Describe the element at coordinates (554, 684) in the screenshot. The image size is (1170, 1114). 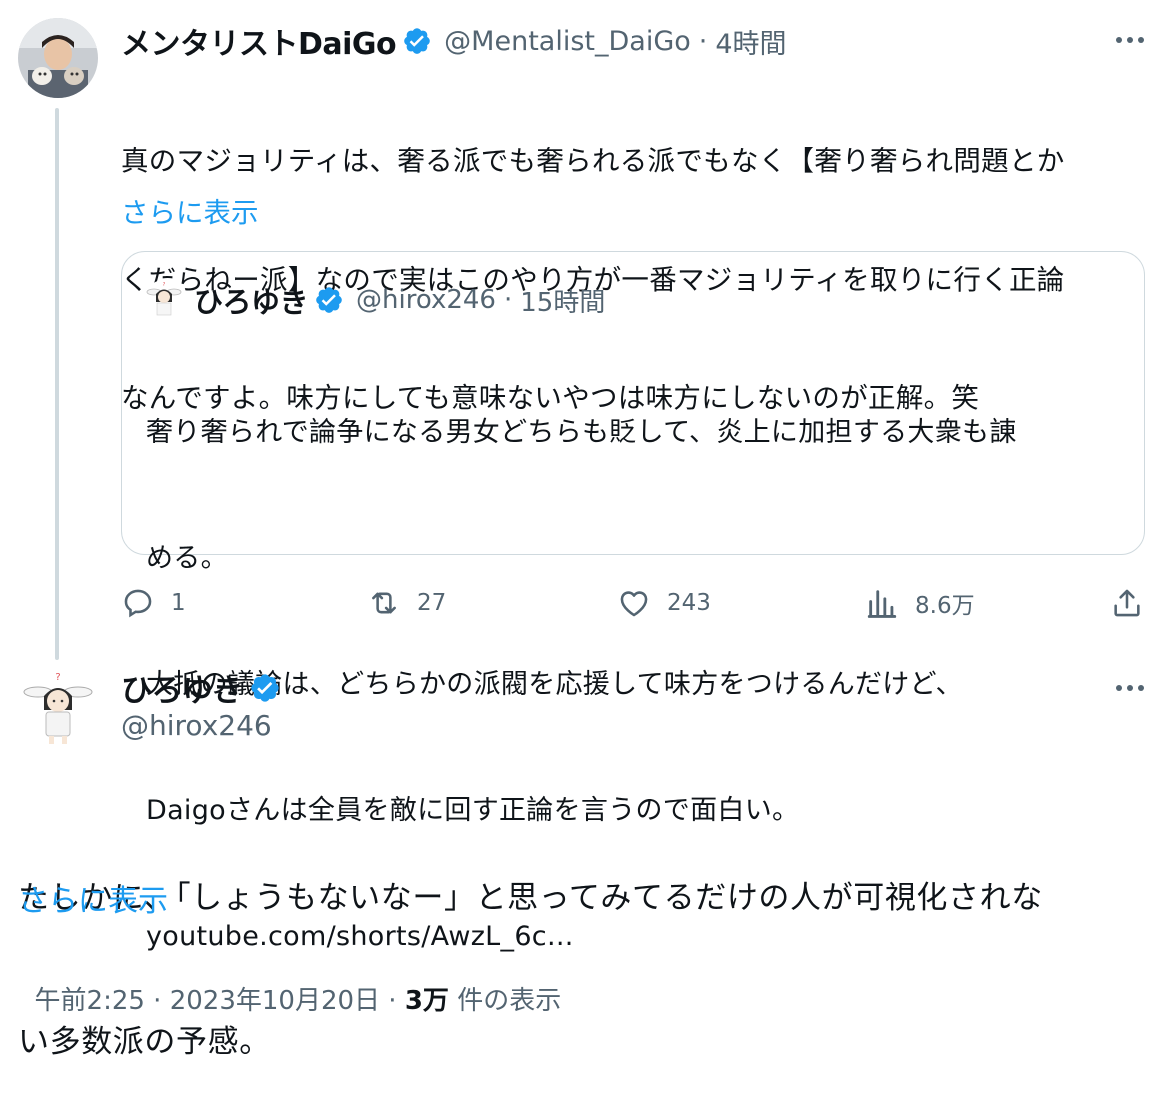
I see `quote-text-line: 大抵の議論は、どちらかの派閥を応援して味方をつけるんだけど、` at that location.